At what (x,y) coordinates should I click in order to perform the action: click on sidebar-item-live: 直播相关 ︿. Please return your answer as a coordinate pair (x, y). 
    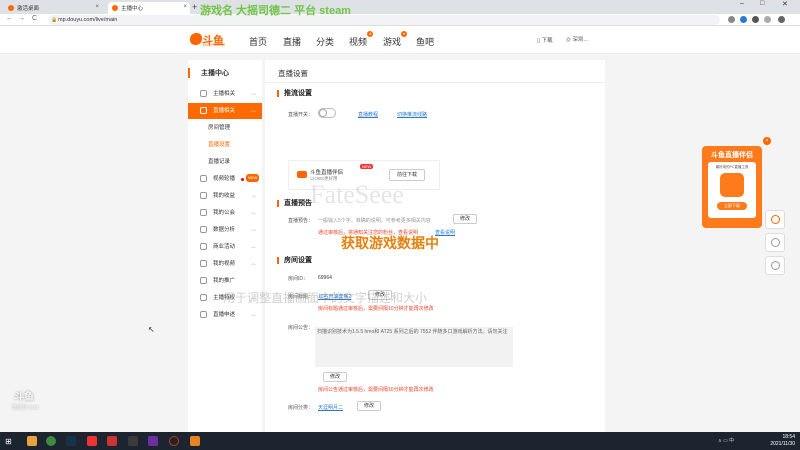
    Looking at the image, I should click on (225, 111).